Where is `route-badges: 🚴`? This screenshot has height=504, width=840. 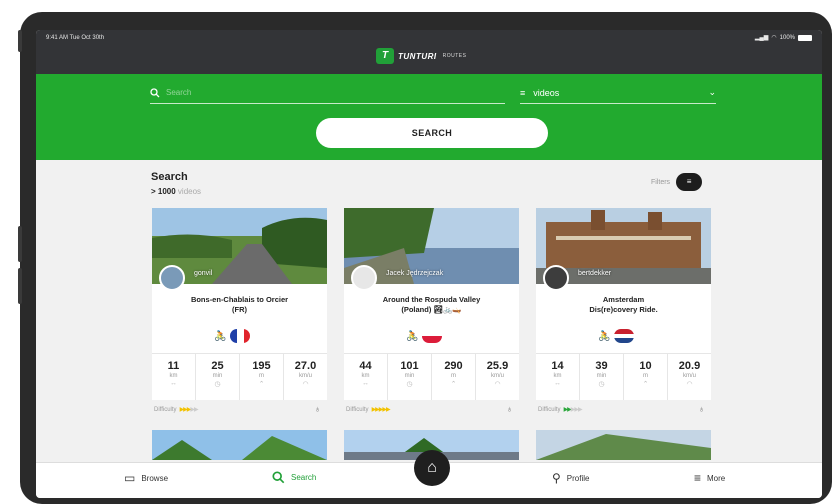 route-badges: 🚴 is located at coordinates (232, 336).